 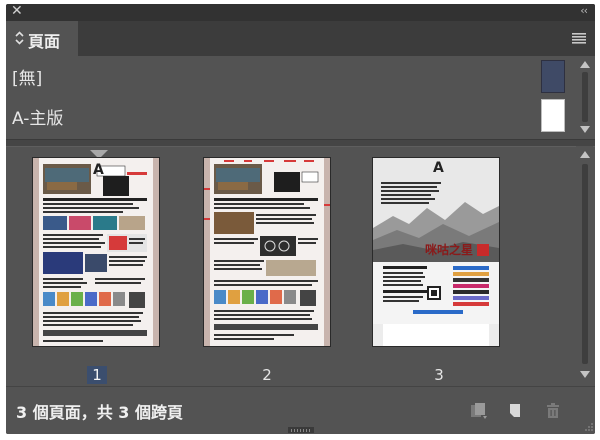 I want to click on page-count-status: 3 個頁面，共 3 個跨頁, so click(x=99, y=412).